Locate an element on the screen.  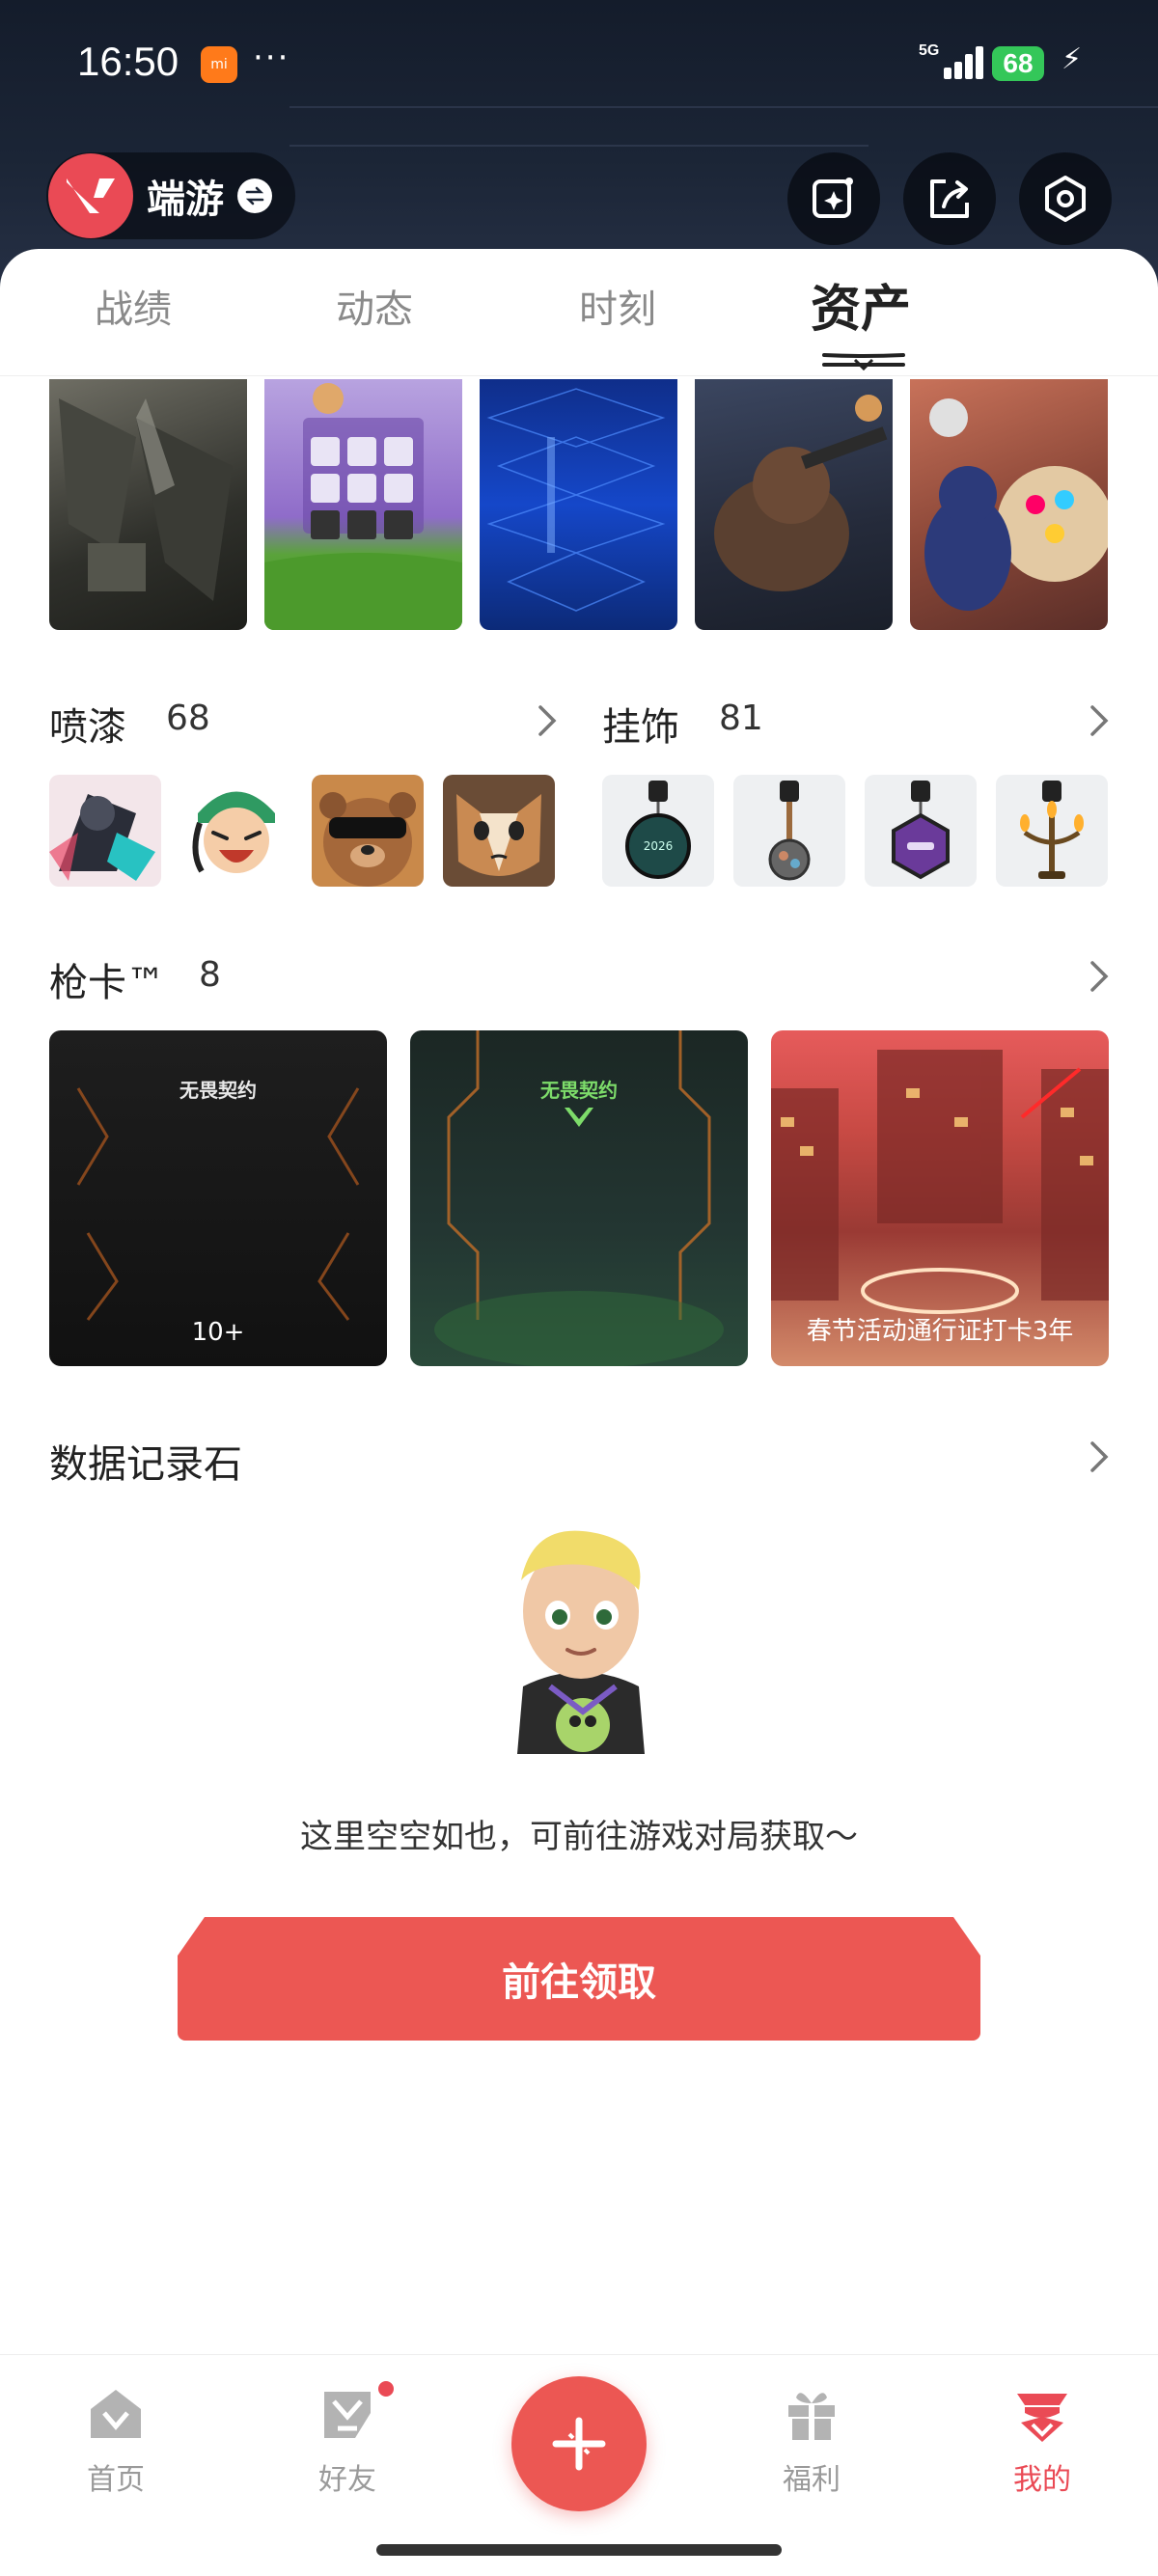
go-claim-button: 前往领取 is located at coordinates (579, 1979).